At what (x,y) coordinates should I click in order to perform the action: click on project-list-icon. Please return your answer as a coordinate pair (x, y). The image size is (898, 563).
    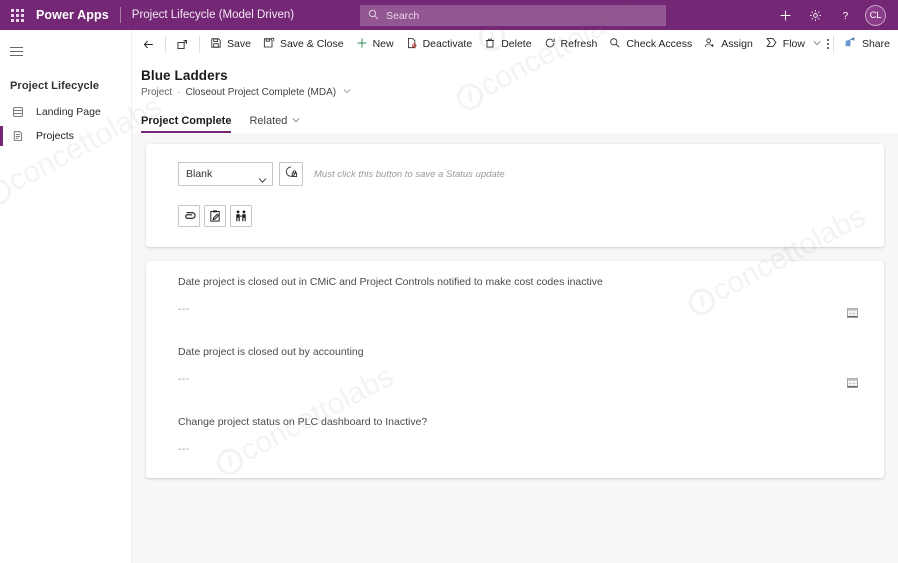
    Looking at the image, I should click on (18, 136).